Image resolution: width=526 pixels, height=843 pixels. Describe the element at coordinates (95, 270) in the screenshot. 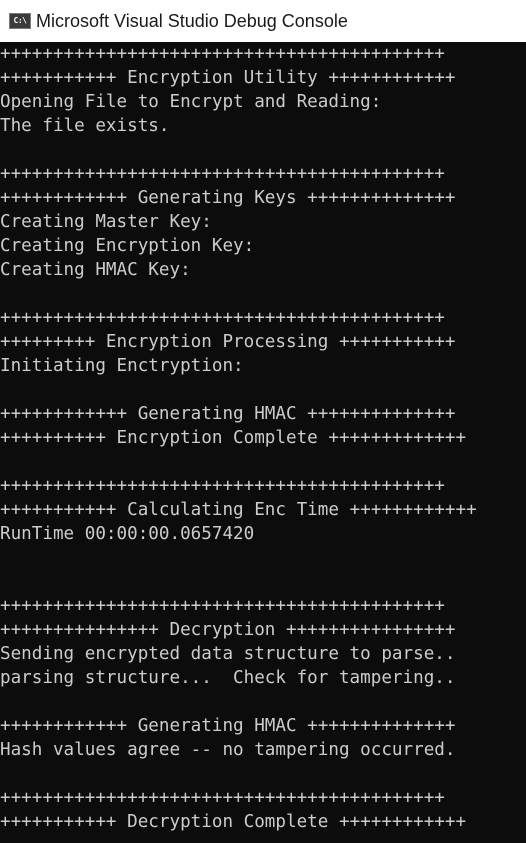

I see `console-line: Creating HMAC Key:` at that location.